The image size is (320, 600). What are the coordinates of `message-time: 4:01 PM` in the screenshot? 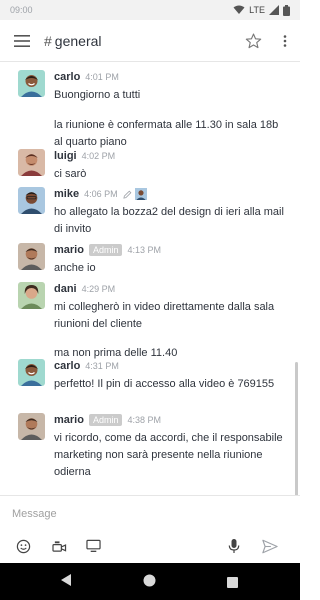 It's located at (102, 77).